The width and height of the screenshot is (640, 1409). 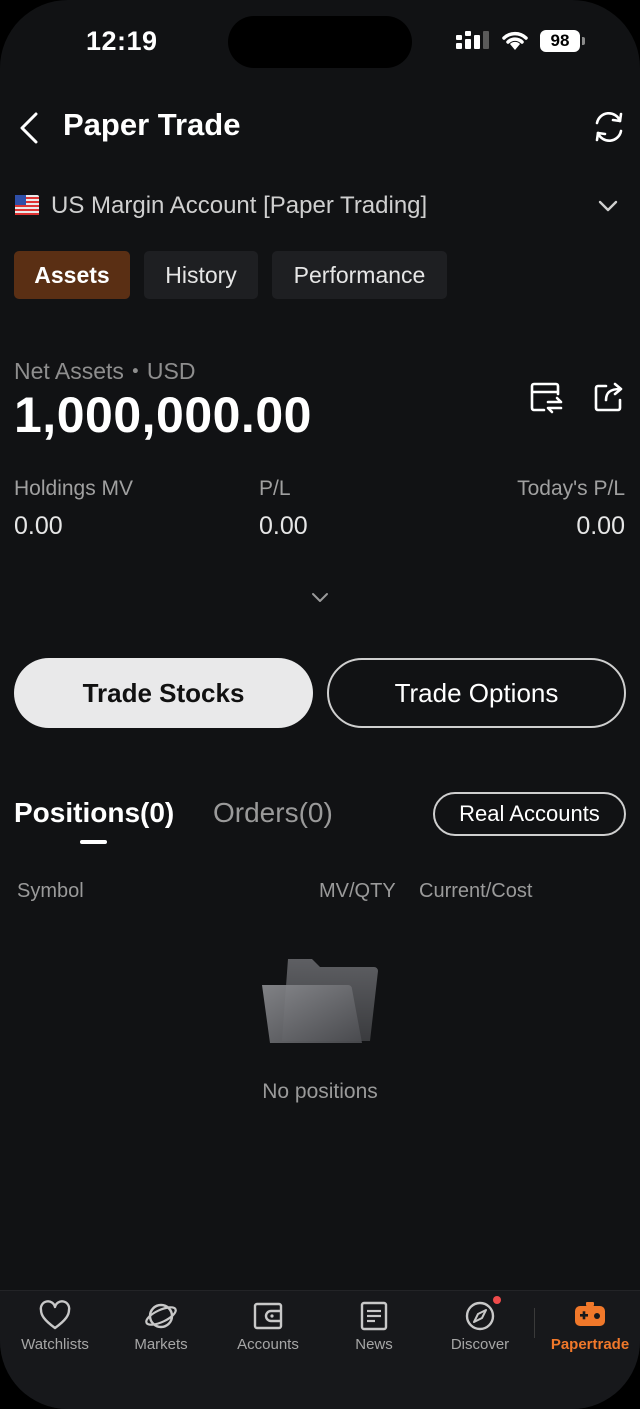 What do you see at coordinates (480, 1344) in the screenshot?
I see `nav-label-discover: Discover` at bounding box center [480, 1344].